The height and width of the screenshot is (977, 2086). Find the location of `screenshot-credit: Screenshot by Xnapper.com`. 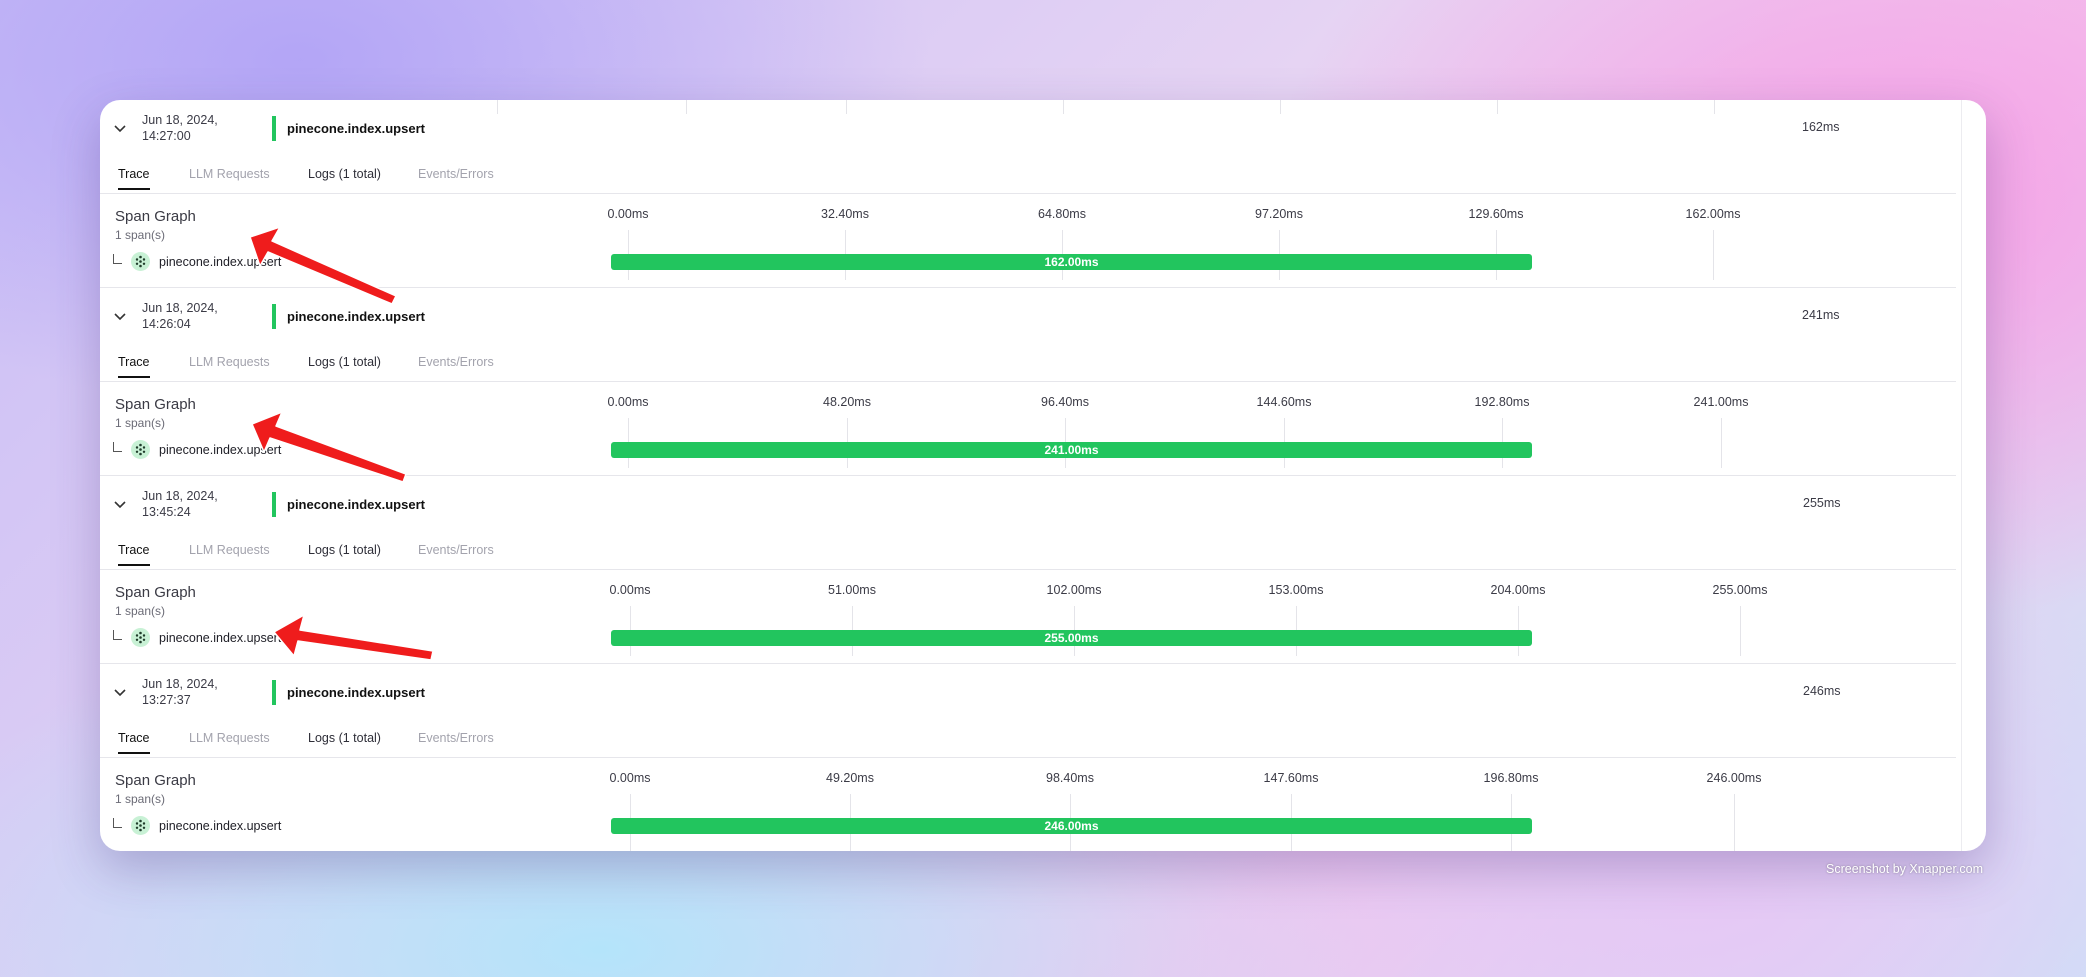

screenshot-credit: Screenshot by Xnapper.com is located at coordinates (1905, 869).